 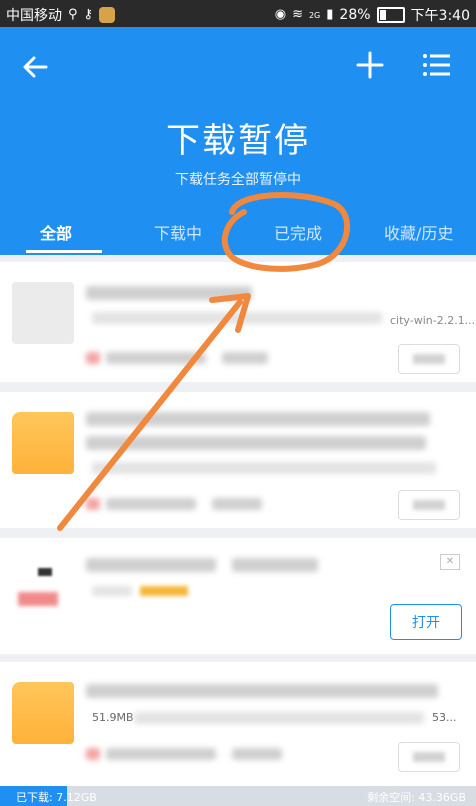 I want to click on signal-icon: ▮, so click(x=330, y=14).